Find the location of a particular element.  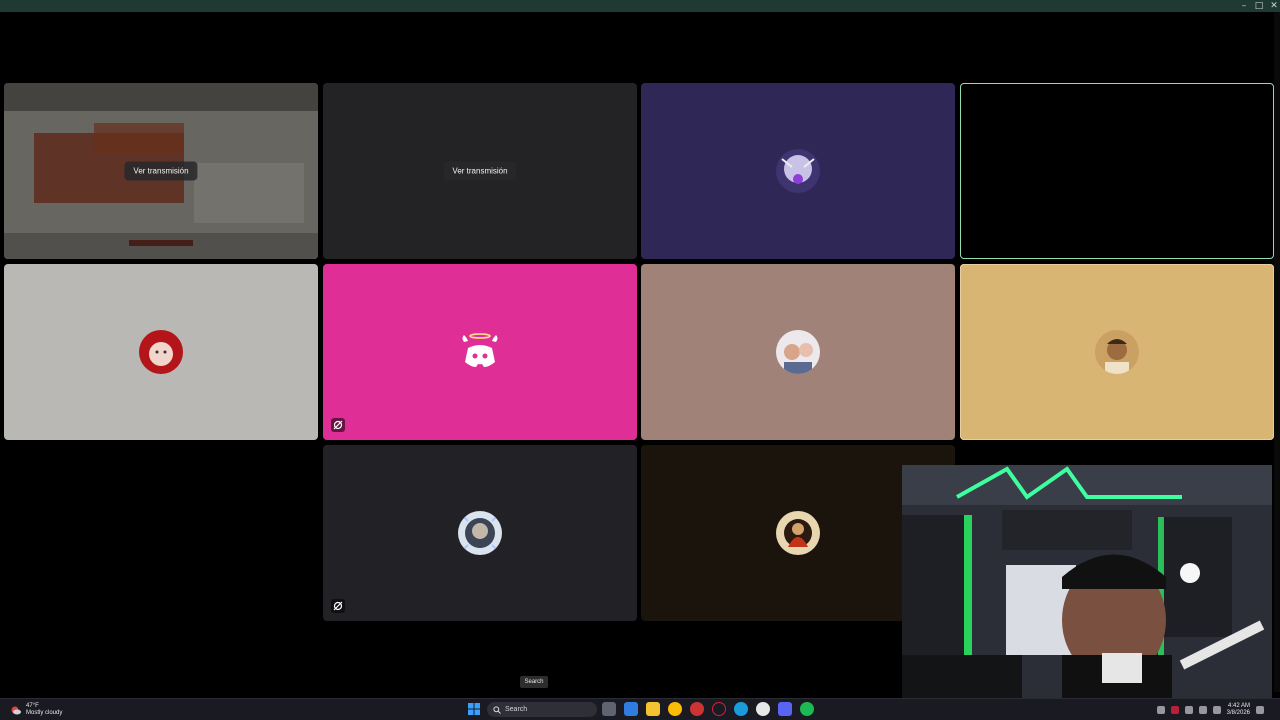

weather-temperature: 47°F is located at coordinates (32, 706).